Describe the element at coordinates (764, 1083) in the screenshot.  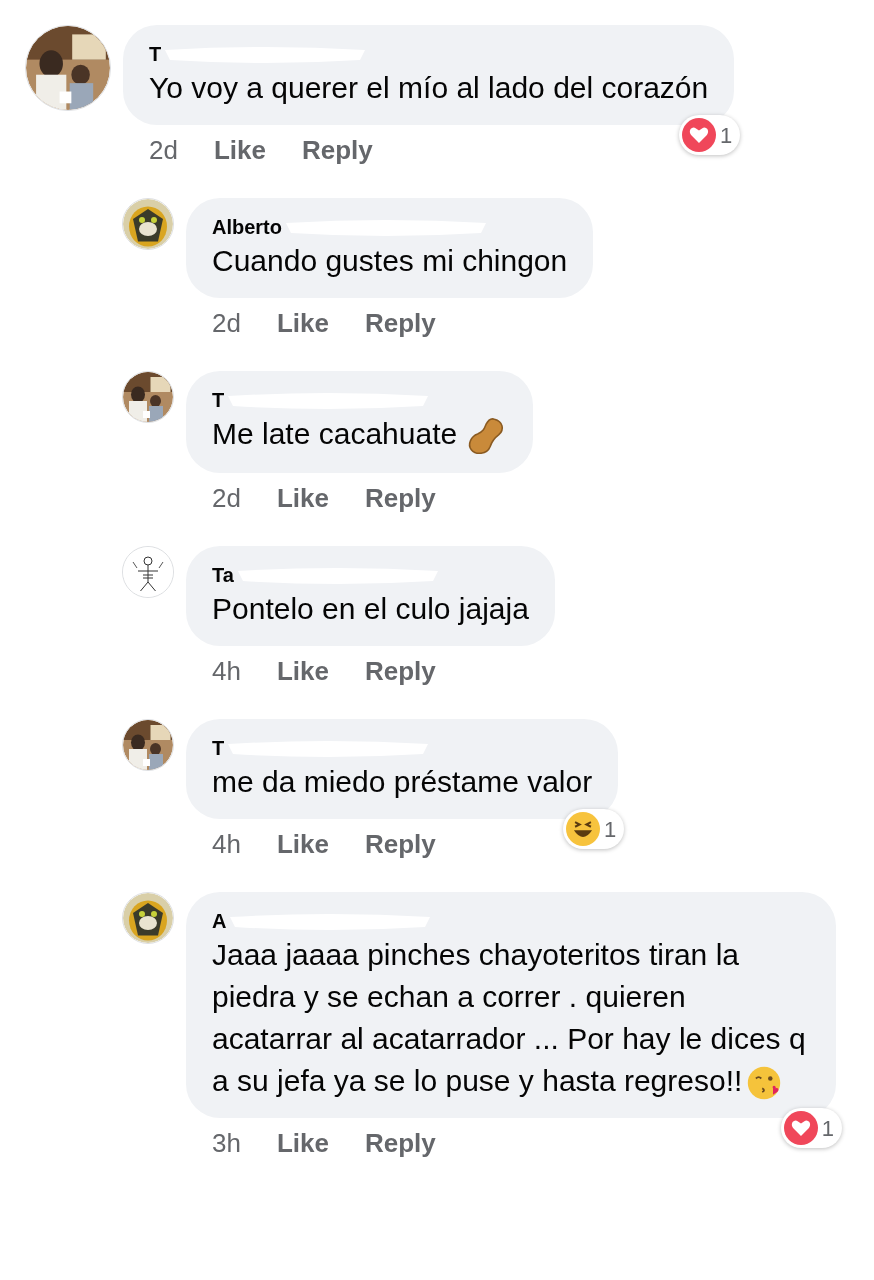
I see `kissing-face-icon` at that location.